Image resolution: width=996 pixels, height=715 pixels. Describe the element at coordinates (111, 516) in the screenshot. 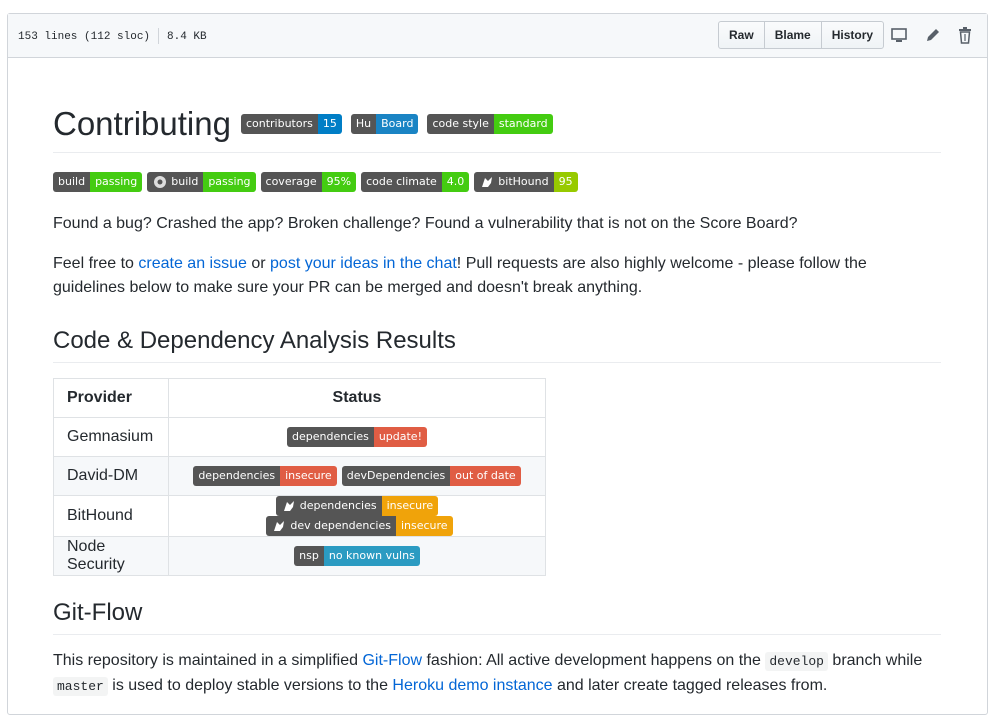

I see `provider-cell: BitHound` at that location.